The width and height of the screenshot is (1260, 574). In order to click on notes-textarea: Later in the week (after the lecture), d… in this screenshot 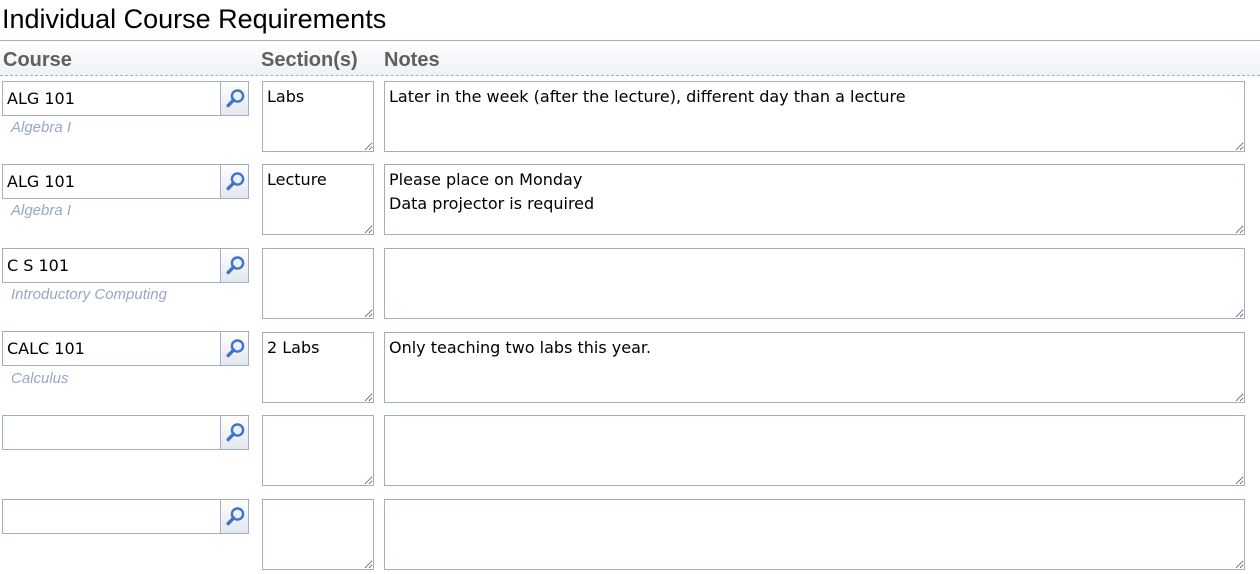, I will do `click(814, 116)`.